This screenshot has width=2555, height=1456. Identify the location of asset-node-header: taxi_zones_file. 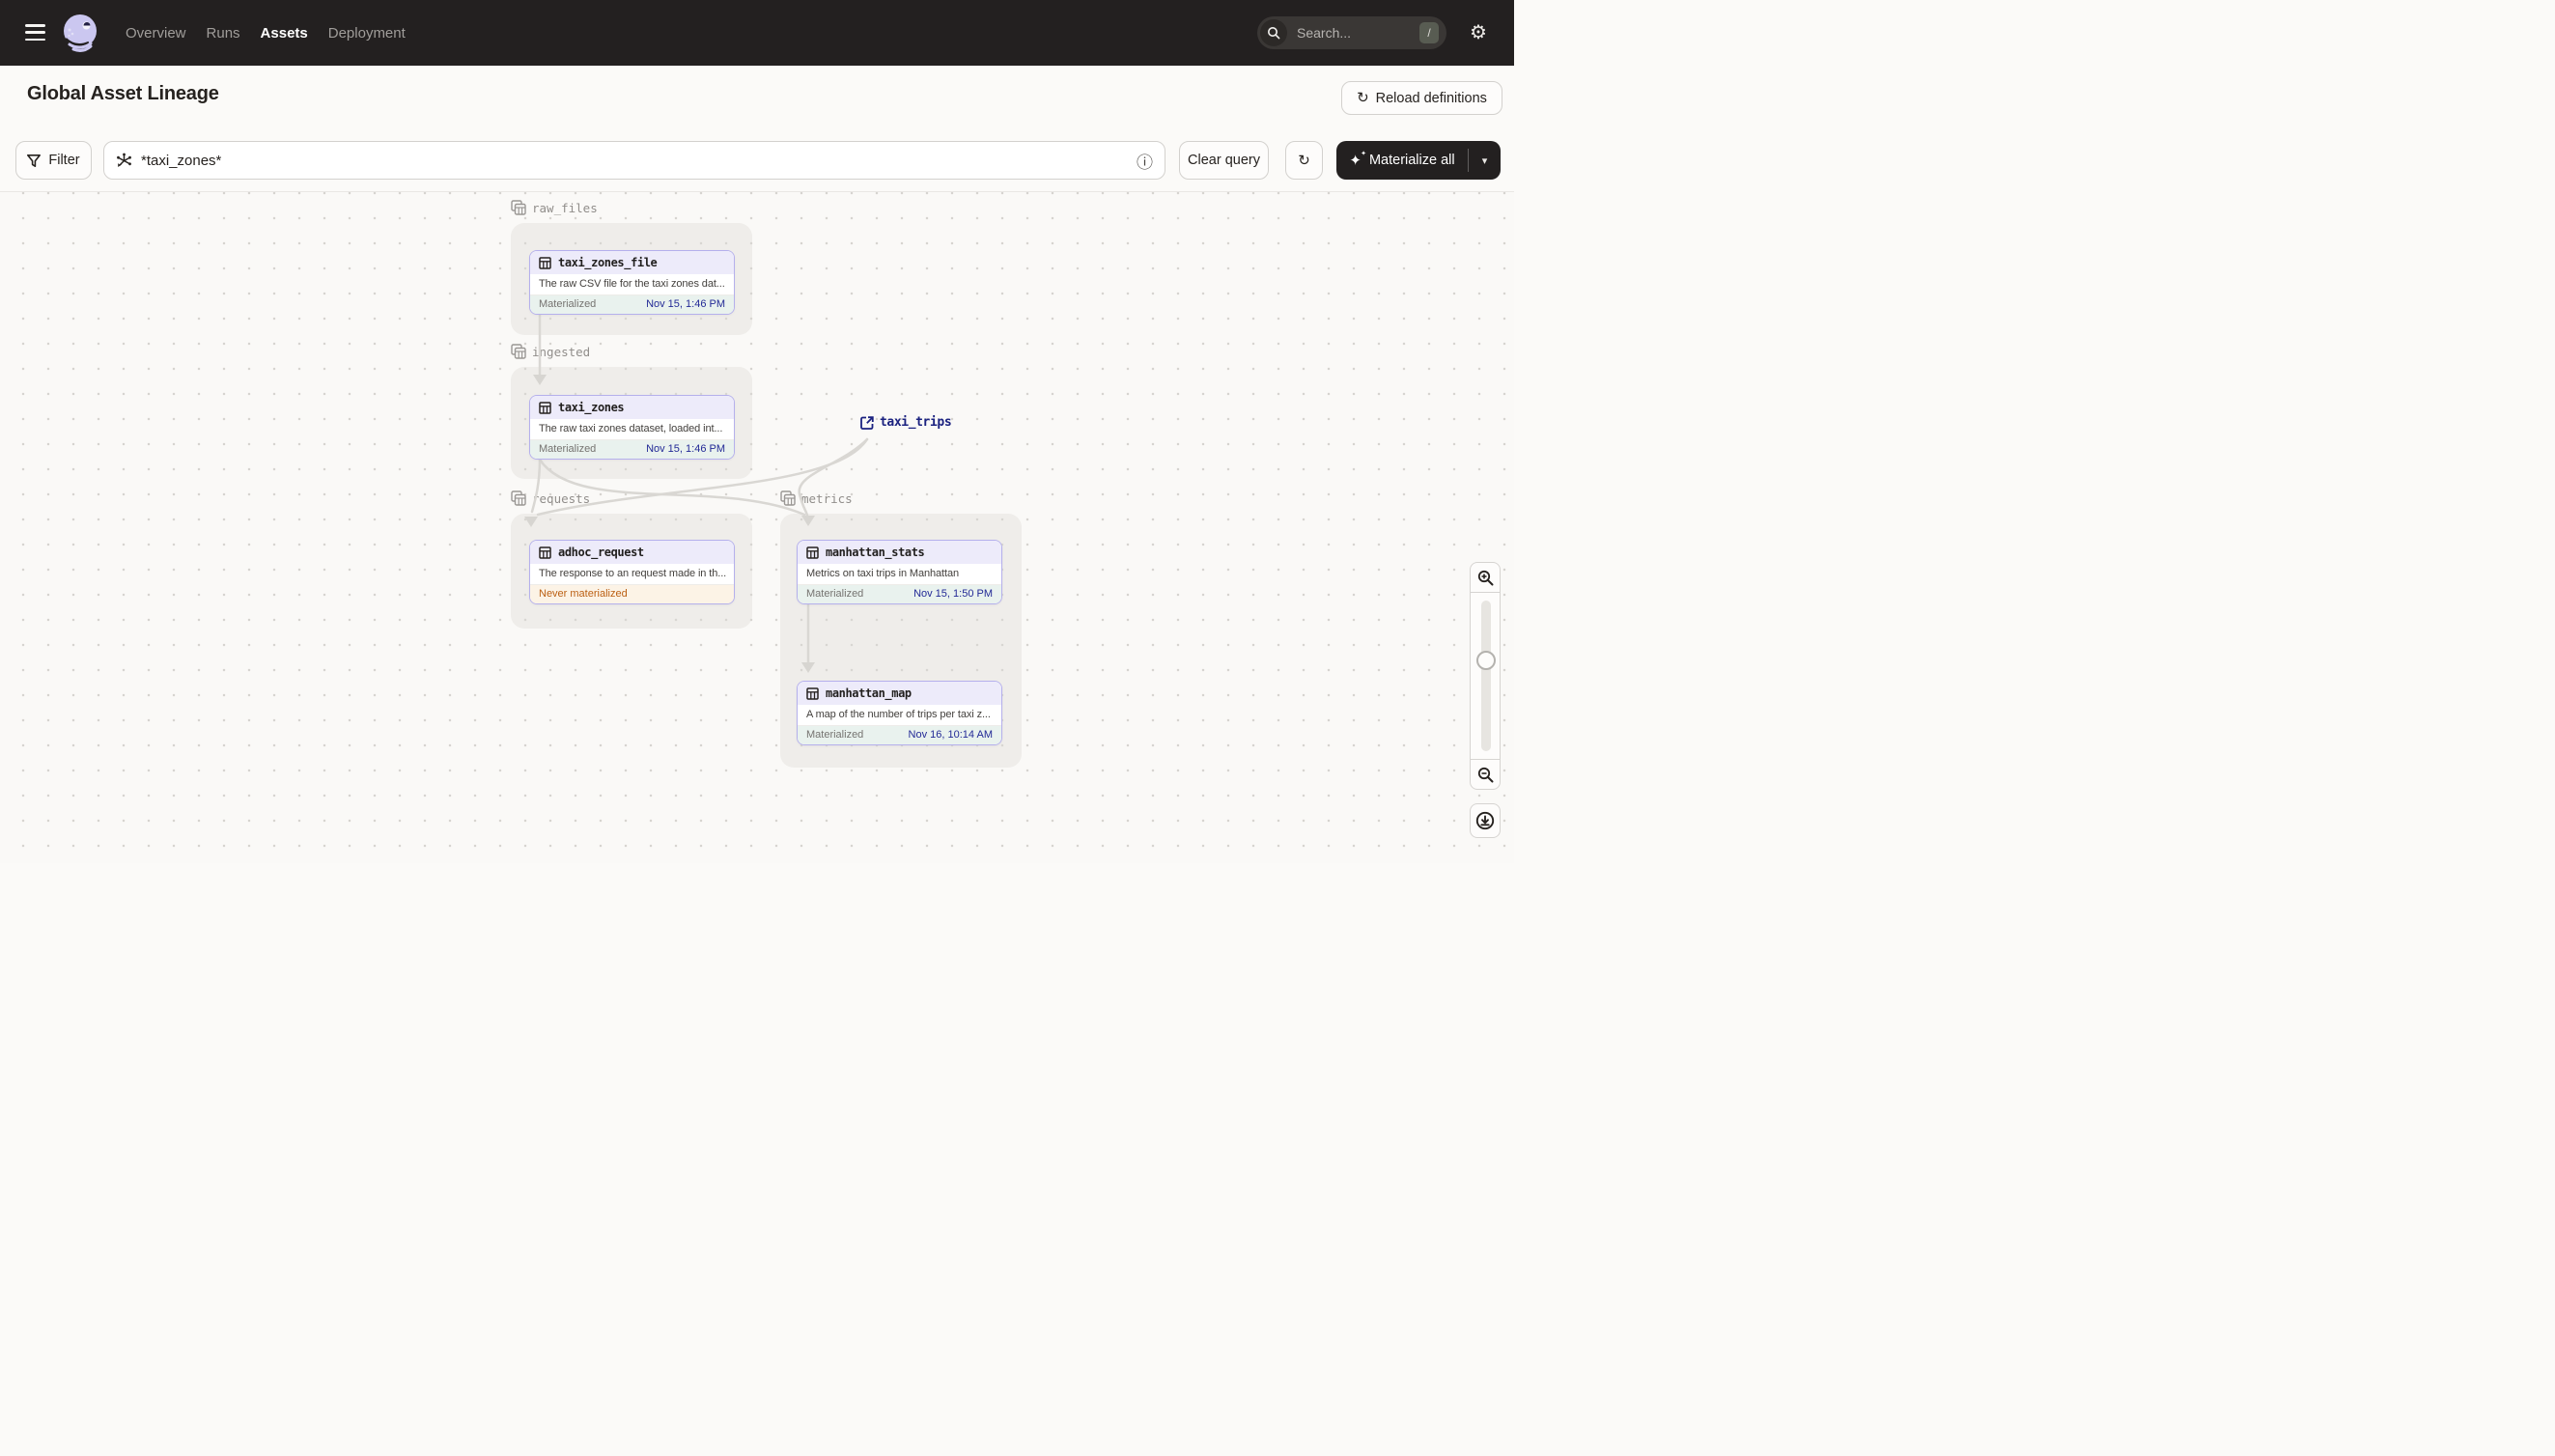
(632, 262).